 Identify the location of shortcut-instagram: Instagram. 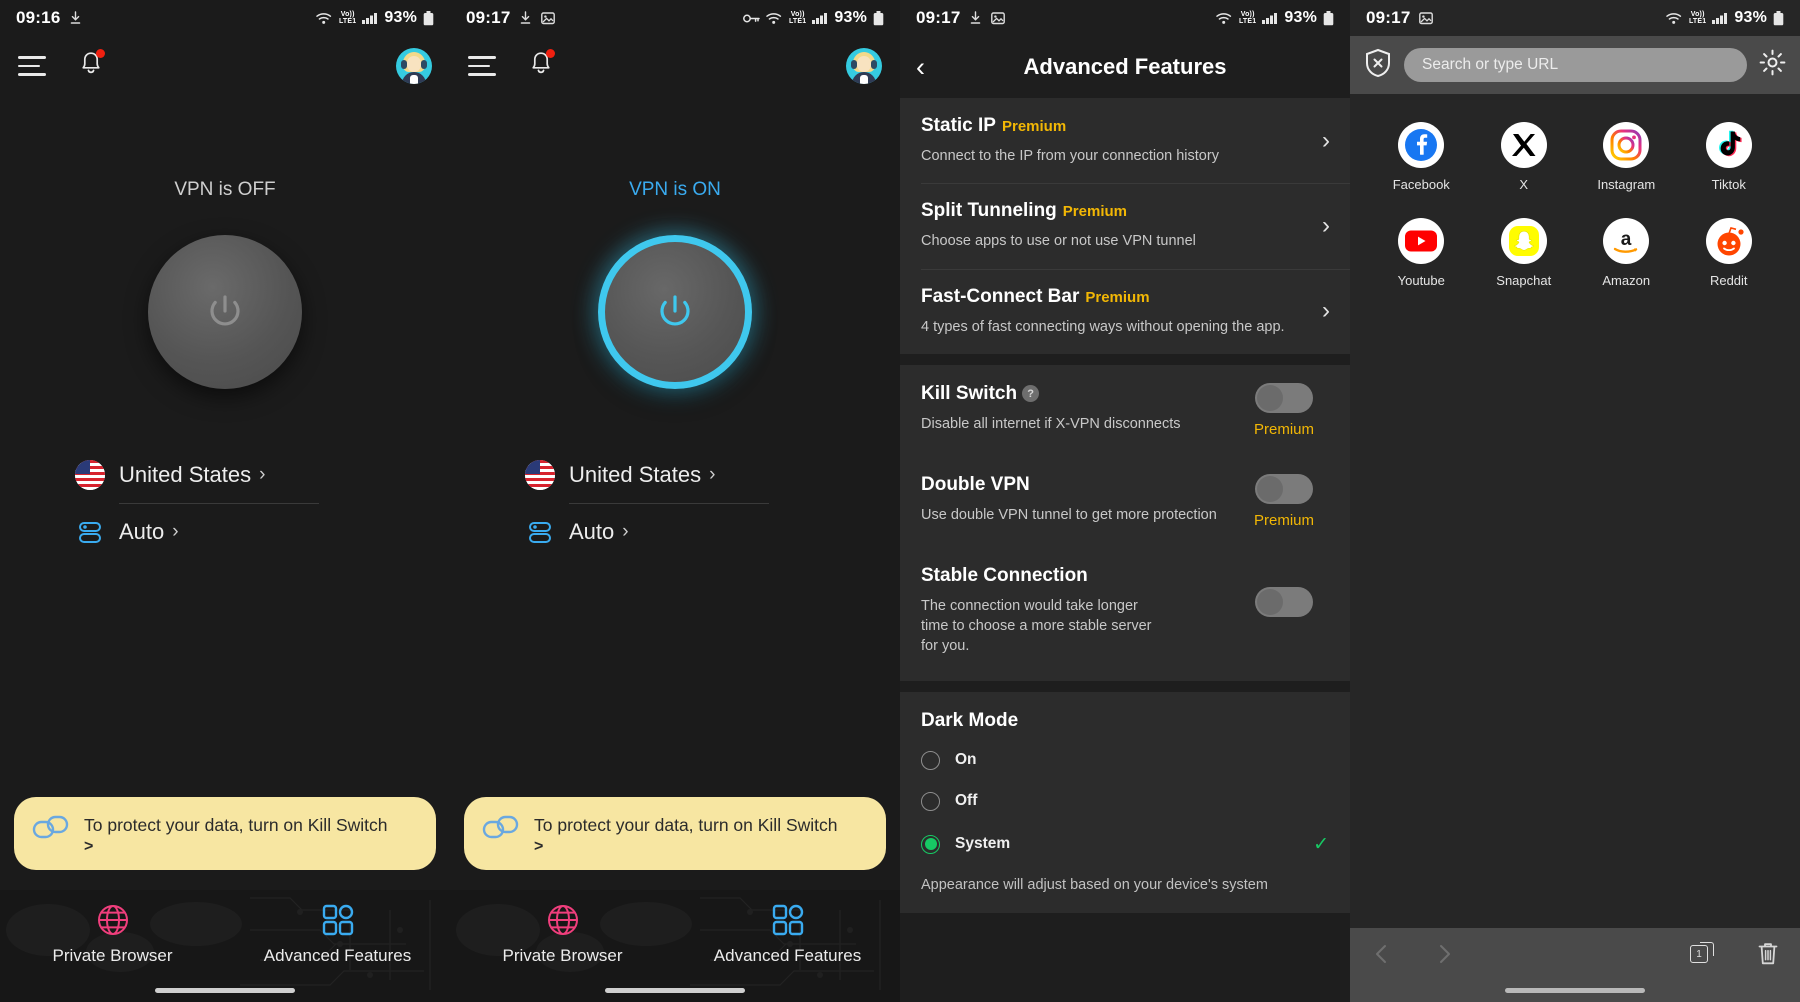
(1626, 157).